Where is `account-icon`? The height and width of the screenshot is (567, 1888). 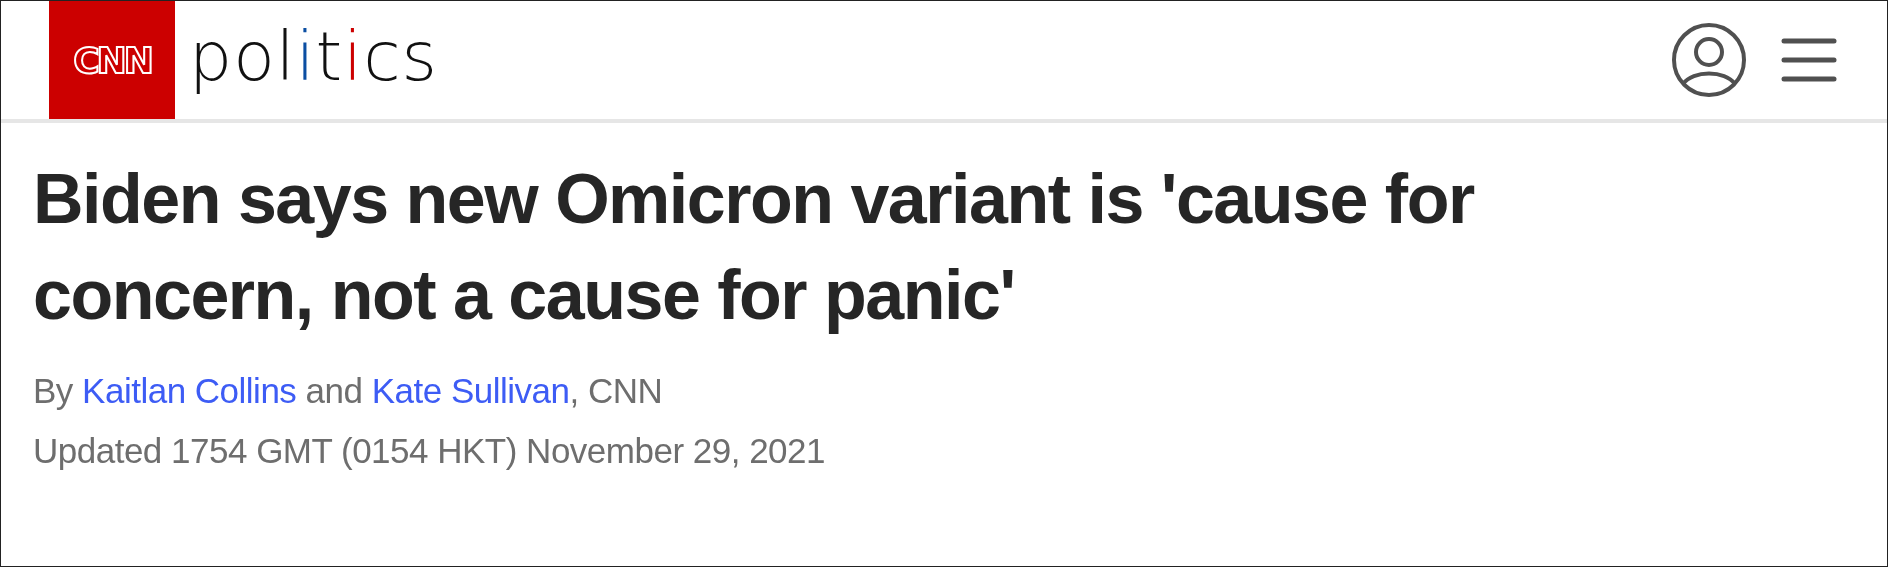 account-icon is located at coordinates (1709, 60).